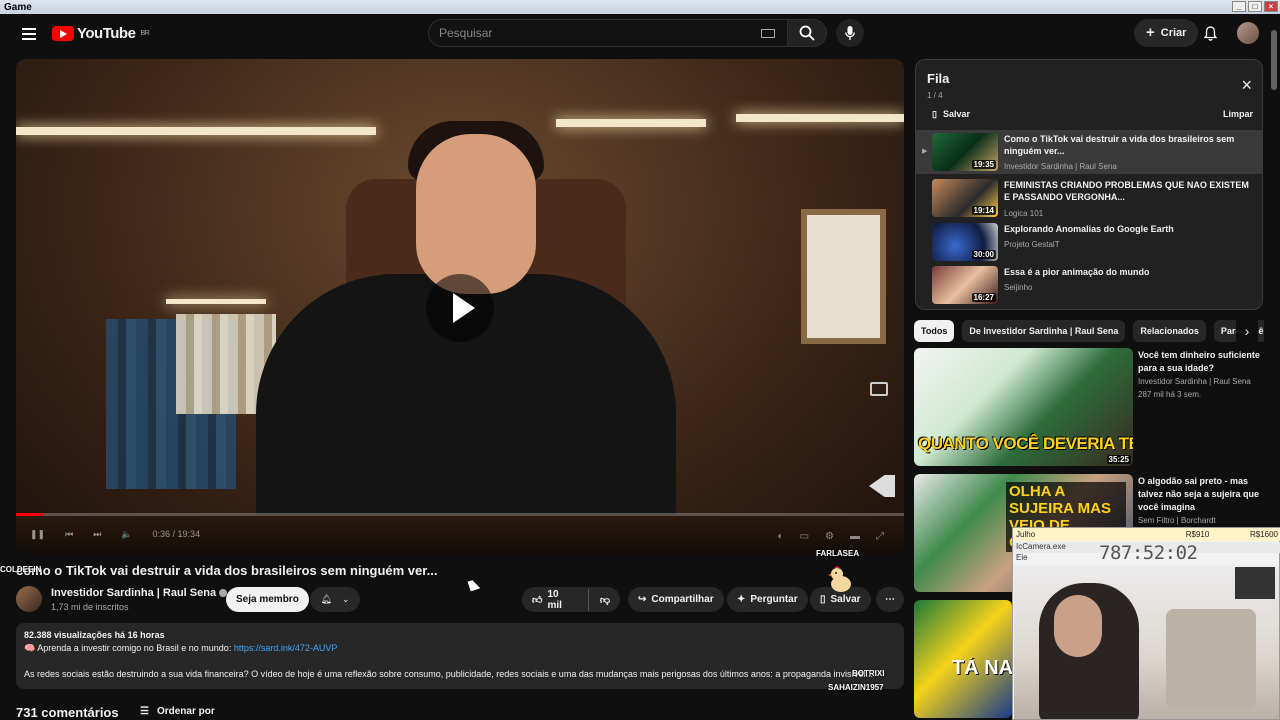  I want to click on autoplay-toggle-icon: ◐, so click(781, 536).